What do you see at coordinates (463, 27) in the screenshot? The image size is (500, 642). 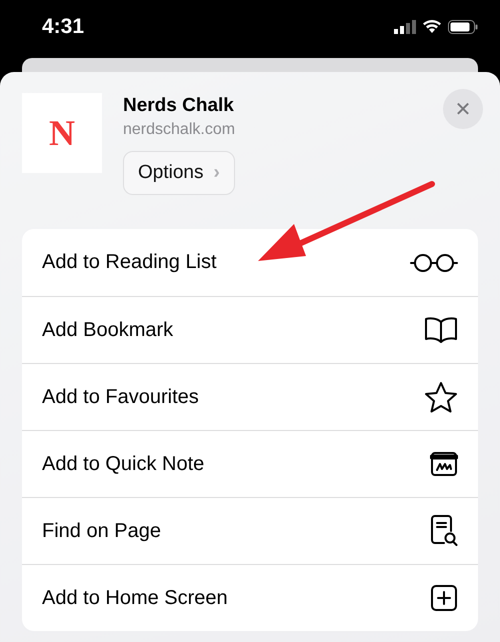 I see `battery-icon` at bounding box center [463, 27].